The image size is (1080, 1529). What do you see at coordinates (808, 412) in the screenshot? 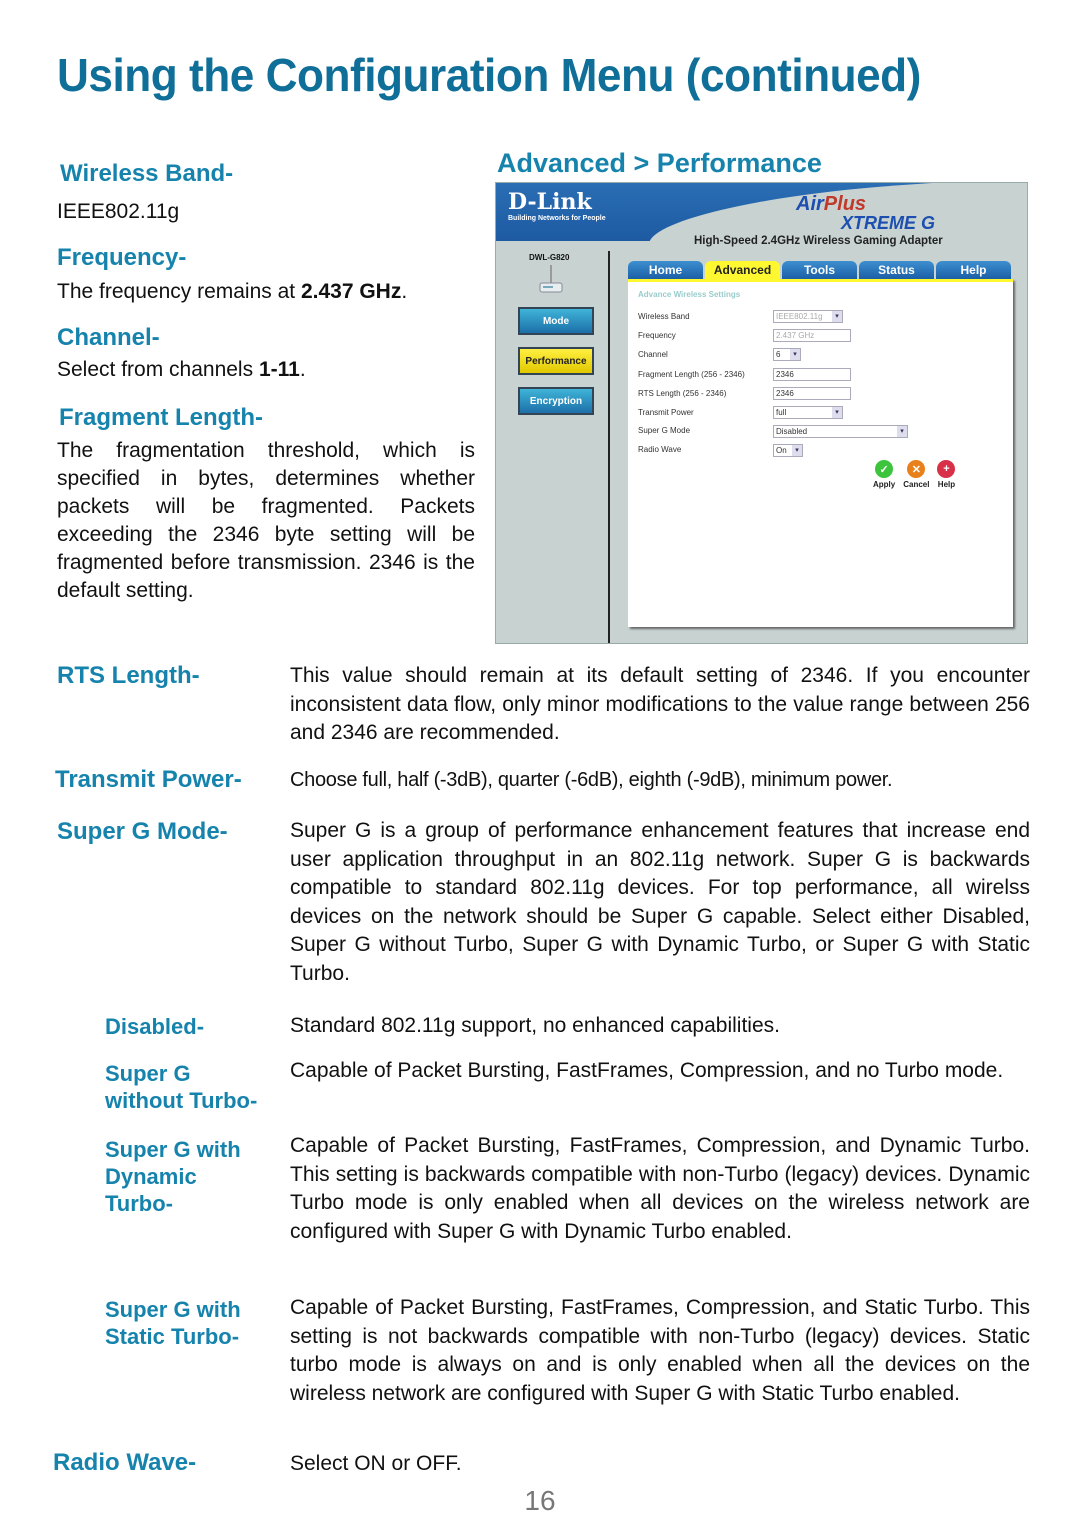
I see `transmit-power-select: full ▾` at bounding box center [808, 412].